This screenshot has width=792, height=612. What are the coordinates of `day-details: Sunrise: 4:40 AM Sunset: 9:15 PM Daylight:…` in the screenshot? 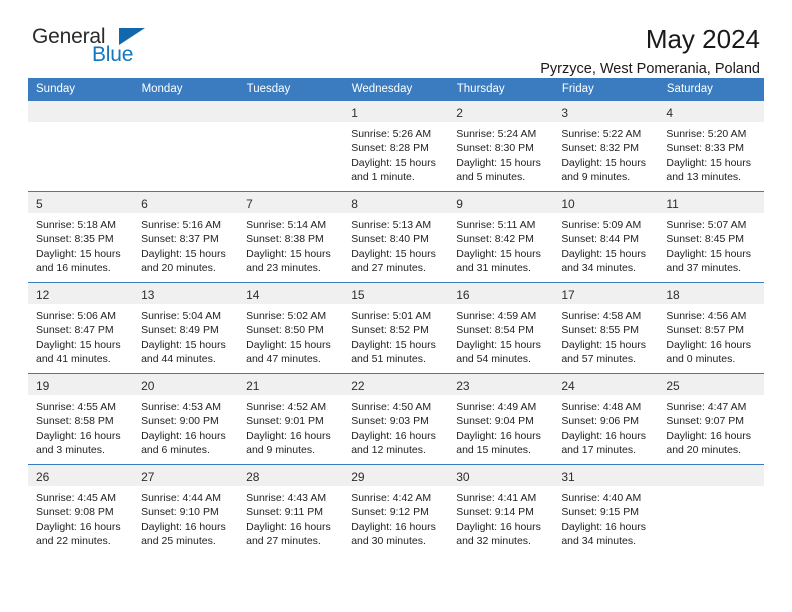 It's located at (605, 517).